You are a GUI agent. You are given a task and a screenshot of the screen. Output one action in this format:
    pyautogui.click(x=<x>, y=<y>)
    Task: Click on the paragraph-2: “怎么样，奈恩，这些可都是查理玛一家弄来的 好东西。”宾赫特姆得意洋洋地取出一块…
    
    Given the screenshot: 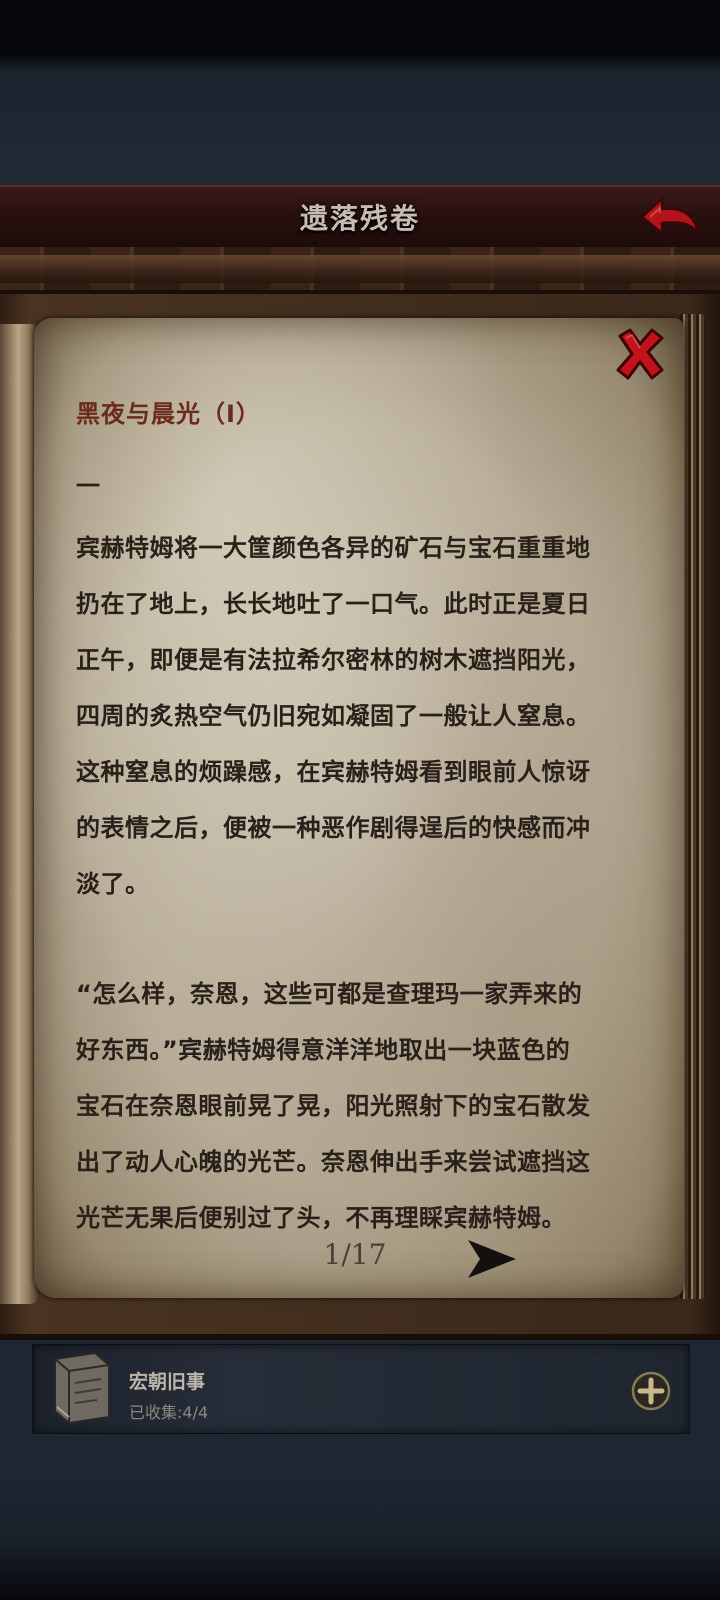 What is the action you would take?
    pyautogui.click(x=366, y=1106)
    